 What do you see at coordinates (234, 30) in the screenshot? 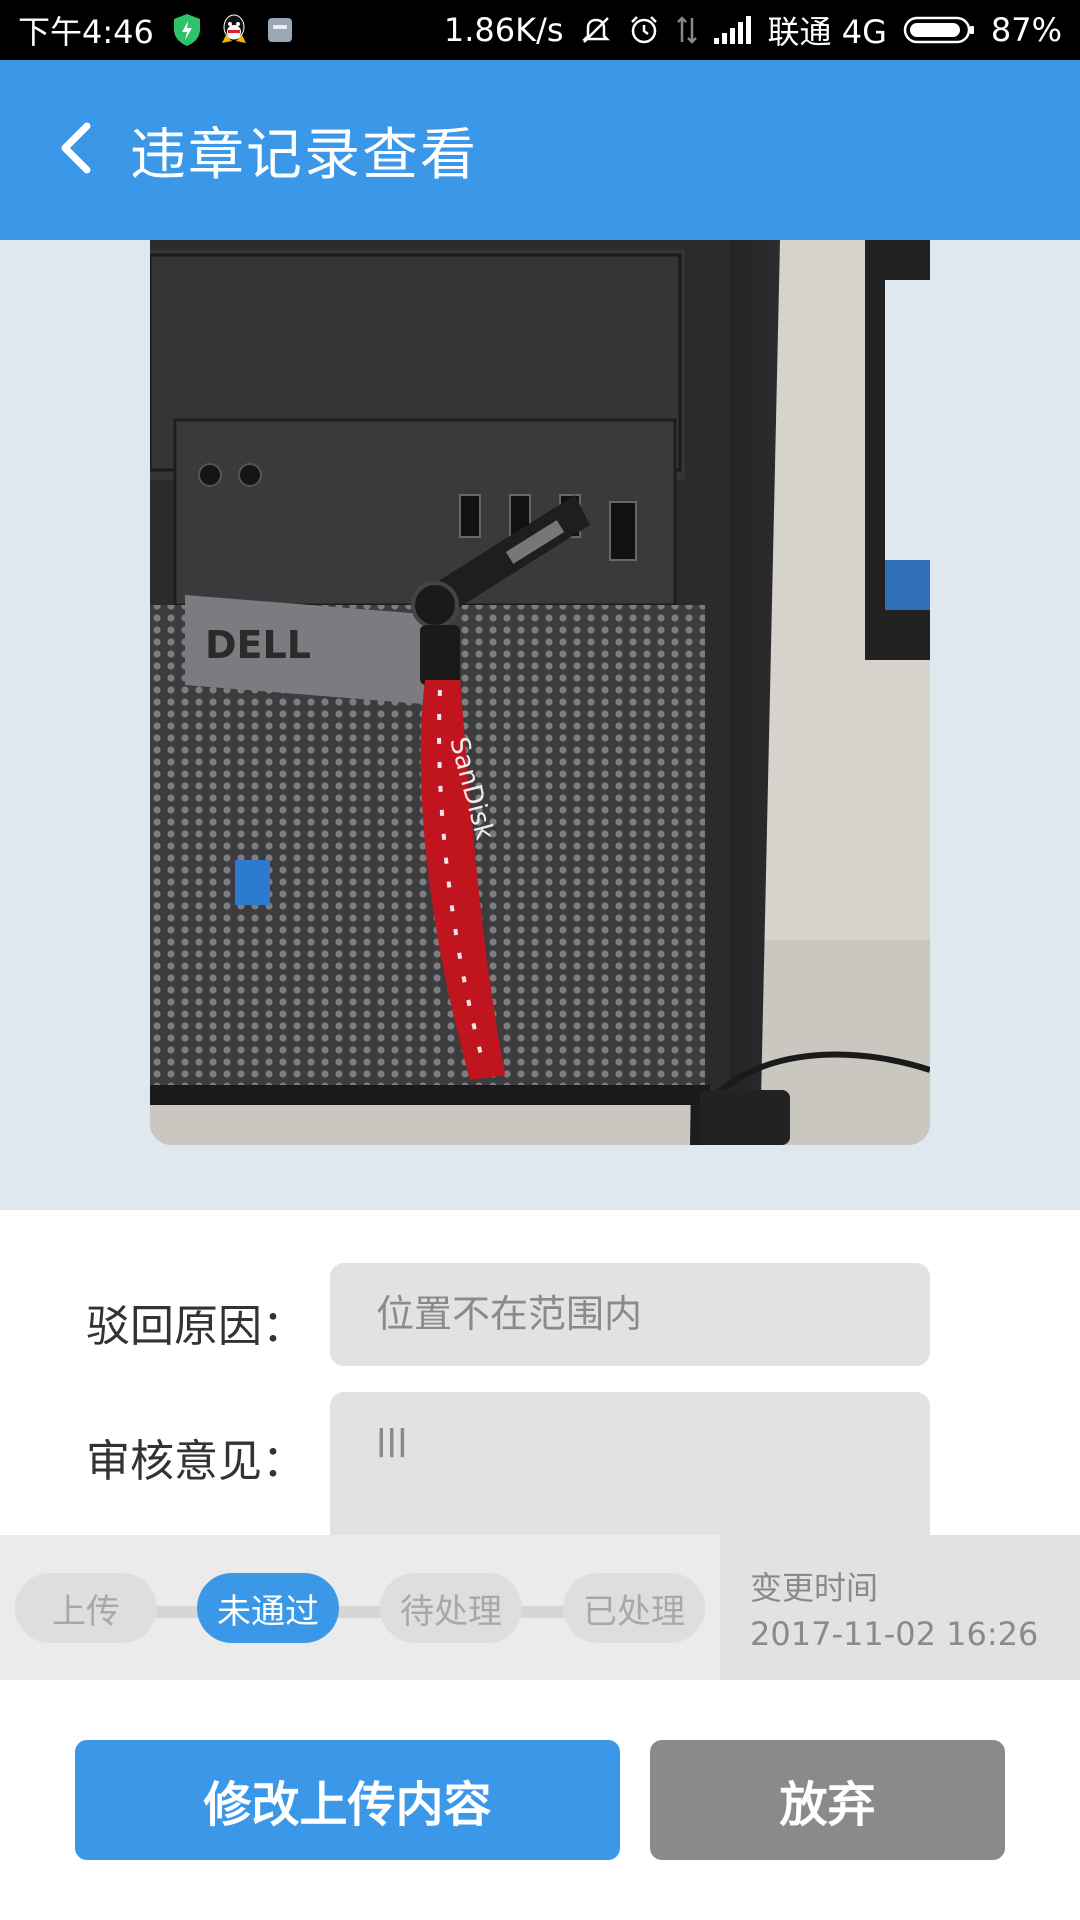
I see `qq-icon` at bounding box center [234, 30].